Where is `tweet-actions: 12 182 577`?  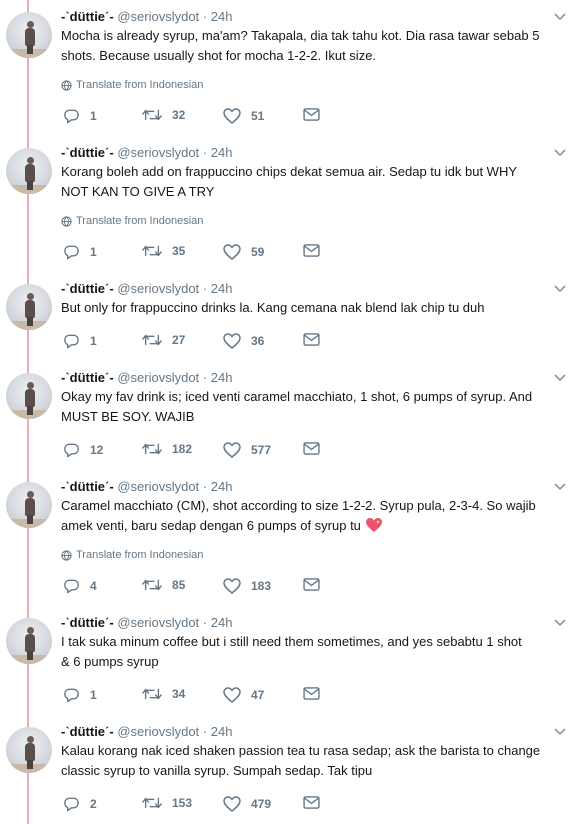 tweet-actions: 12 182 577 is located at coordinates (211, 451).